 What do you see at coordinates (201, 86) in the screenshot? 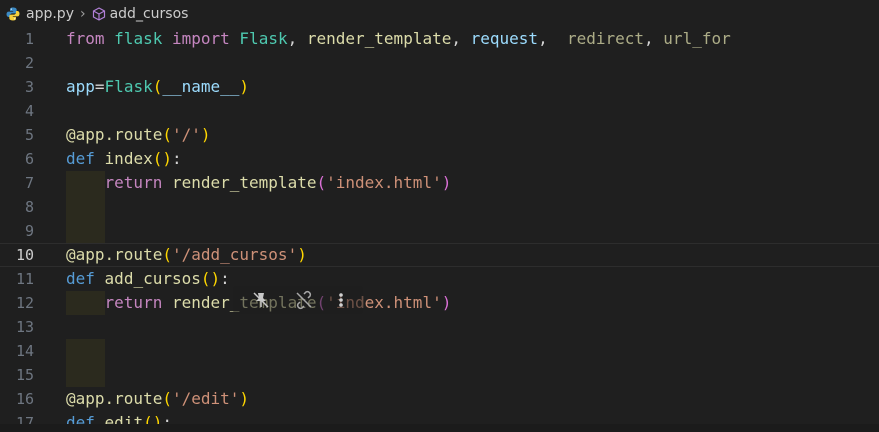
I see `code-token: __name__` at bounding box center [201, 86].